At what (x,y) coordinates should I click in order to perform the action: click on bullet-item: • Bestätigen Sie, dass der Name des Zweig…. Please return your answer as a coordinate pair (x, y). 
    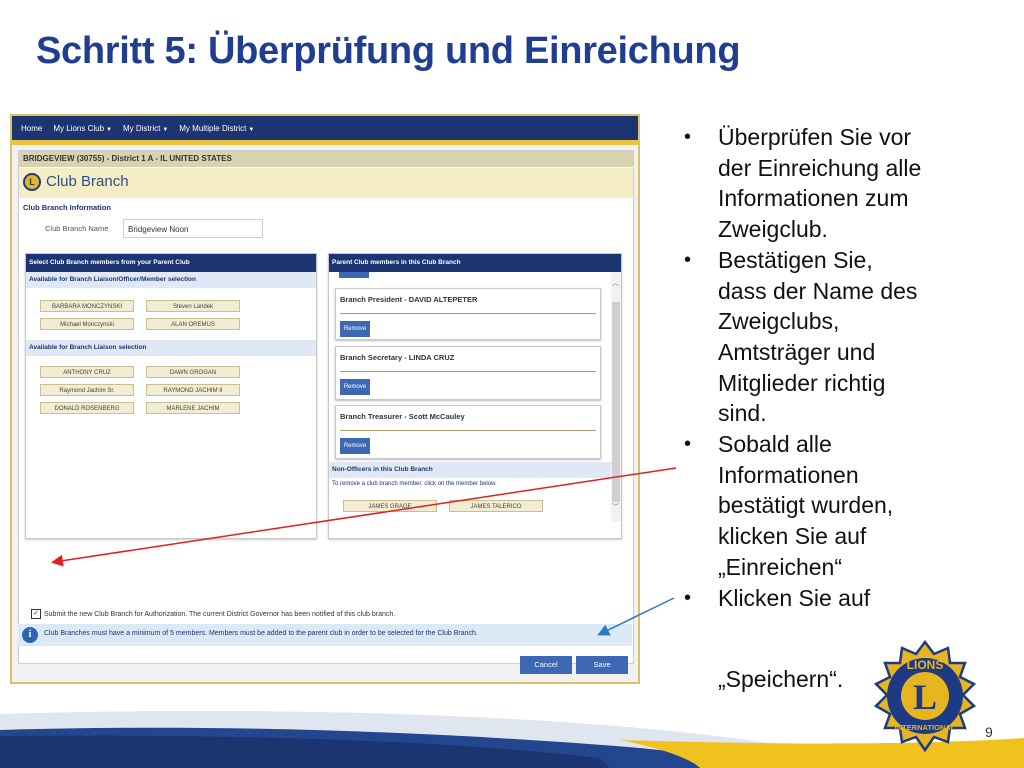
    Looking at the image, I should click on (801, 336).